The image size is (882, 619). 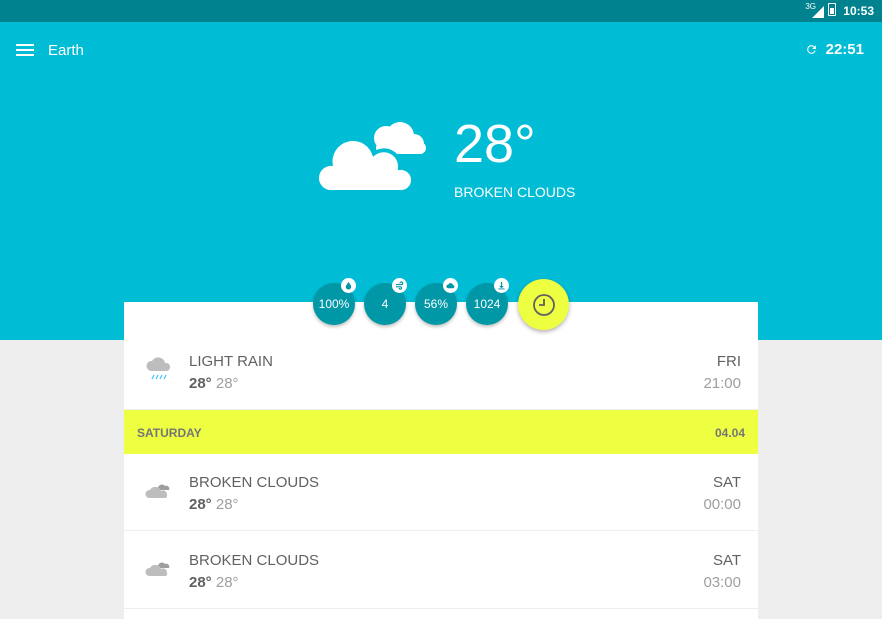 I want to click on wind-chip: 4, so click(x=385, y=301).